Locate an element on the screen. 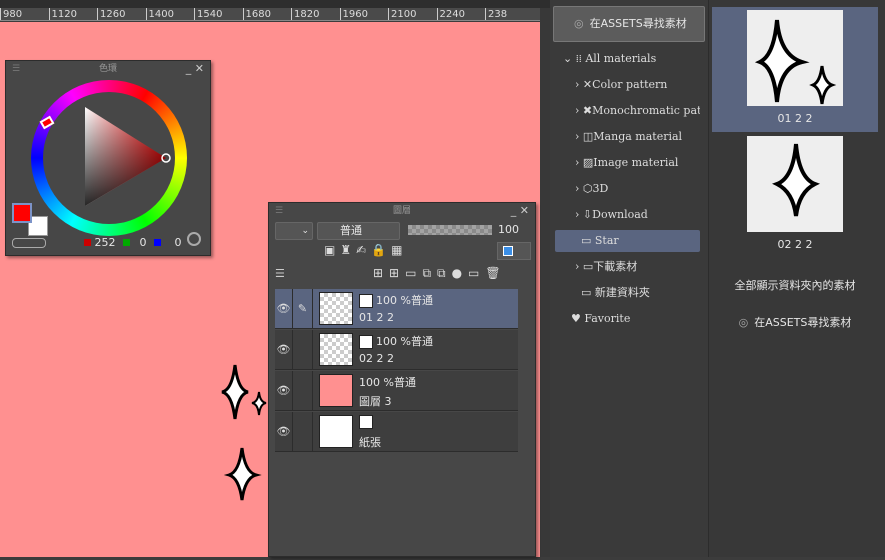 The width and height of the screenshot is (885, 560). tree-label: 新建資料夾 is located at coordinates (622, 292).